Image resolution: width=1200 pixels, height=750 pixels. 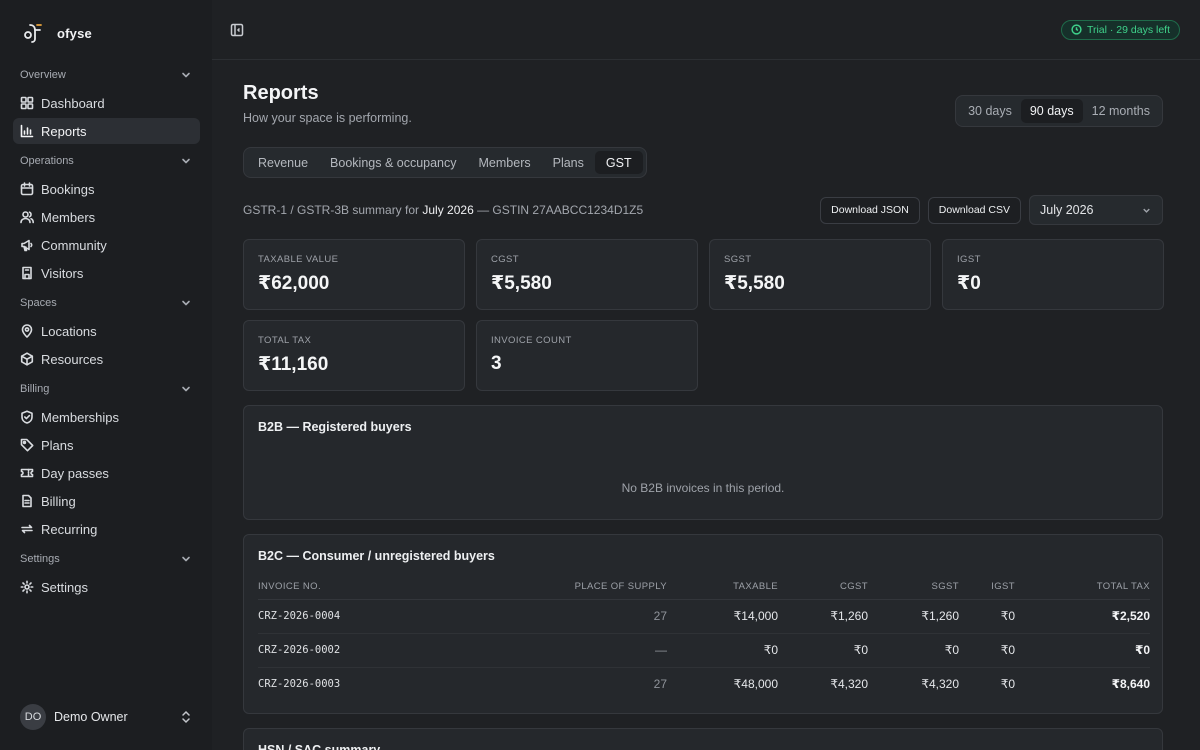 What do you see at coordinates (913, 650) in the screenshot?
I see `sgst: ₹0` at bounding box center [913, 650].